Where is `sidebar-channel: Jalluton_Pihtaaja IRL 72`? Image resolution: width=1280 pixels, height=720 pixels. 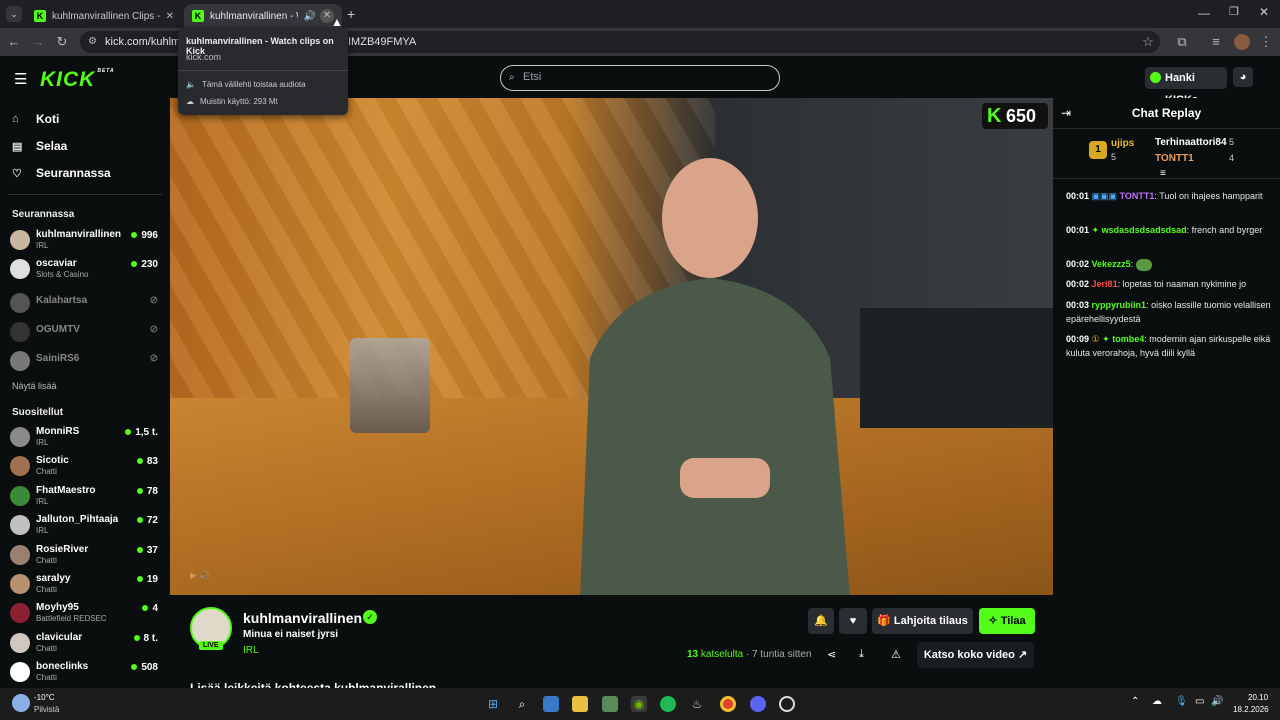
sidebar-channel: Jalluton_Pihtaaja IRL 72 is located at coordinates (85, 527).